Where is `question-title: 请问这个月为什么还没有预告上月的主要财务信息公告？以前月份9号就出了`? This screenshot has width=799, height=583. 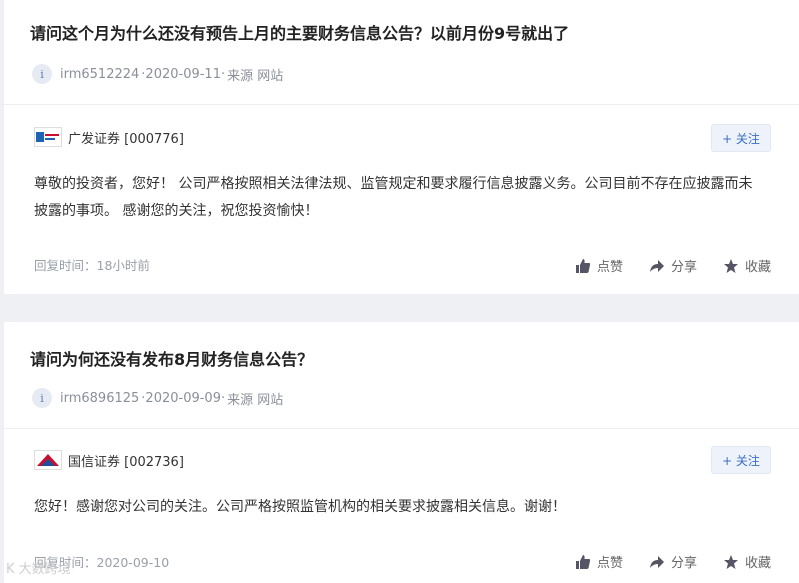 question-title: 请问这个月为什么还没有预告上月的主要财务信息公告？以前月份9号就出了 is located at coordinates (299, 32).